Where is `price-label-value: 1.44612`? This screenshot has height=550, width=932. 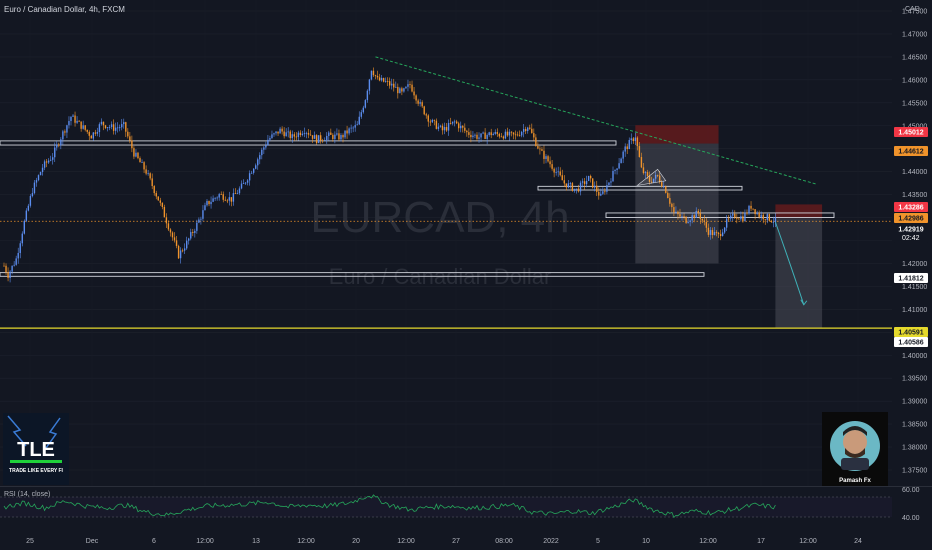 price-label-value: 1.44612 is located at coordinates (910, 152).